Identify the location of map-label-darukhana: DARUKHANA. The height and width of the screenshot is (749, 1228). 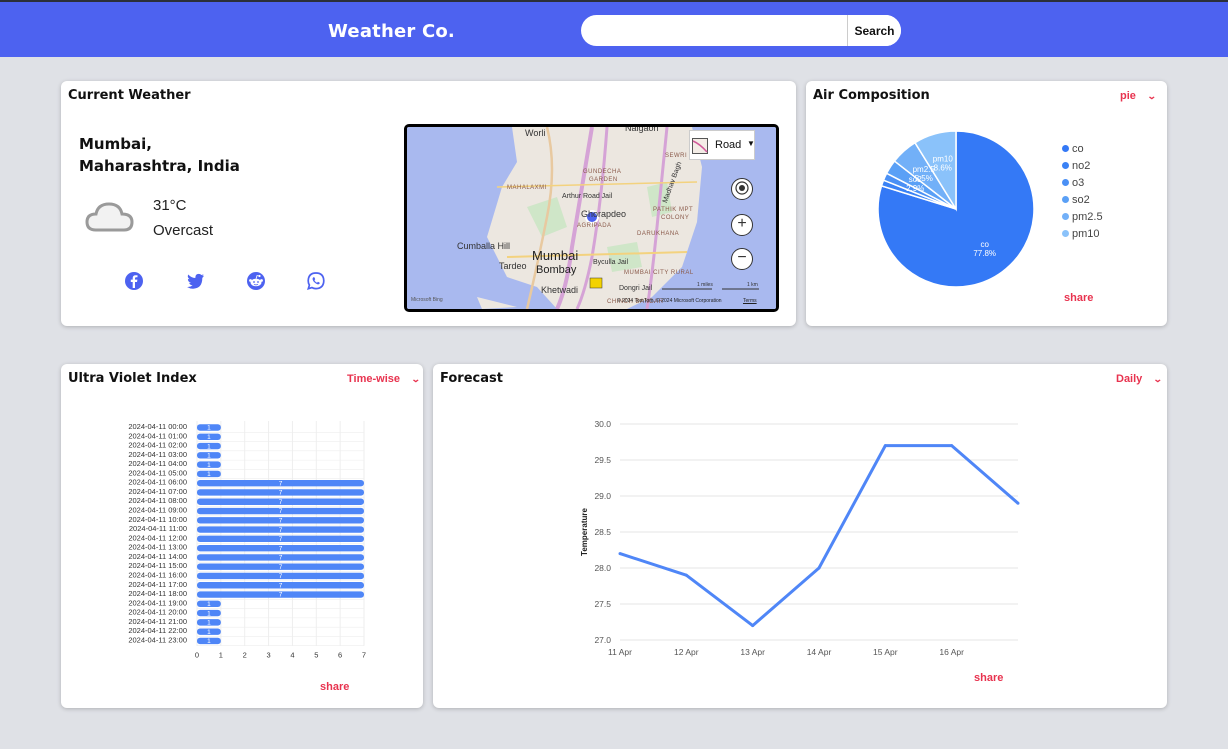
(658, 234).